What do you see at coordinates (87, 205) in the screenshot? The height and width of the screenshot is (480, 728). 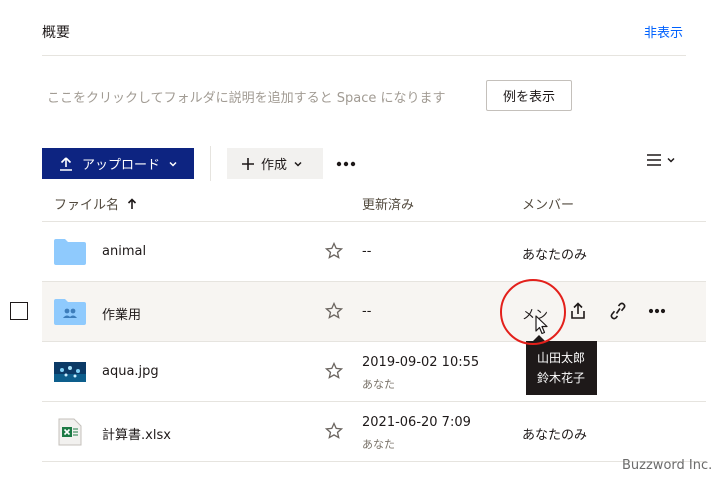 I see `column-header-name-label: ファイル名` at bounding box center [87, 205].